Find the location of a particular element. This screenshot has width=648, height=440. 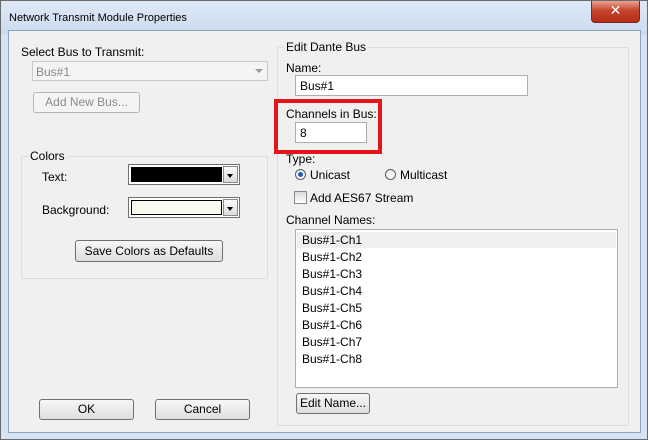

ok-button: OK is located at coordinates (86, 409).